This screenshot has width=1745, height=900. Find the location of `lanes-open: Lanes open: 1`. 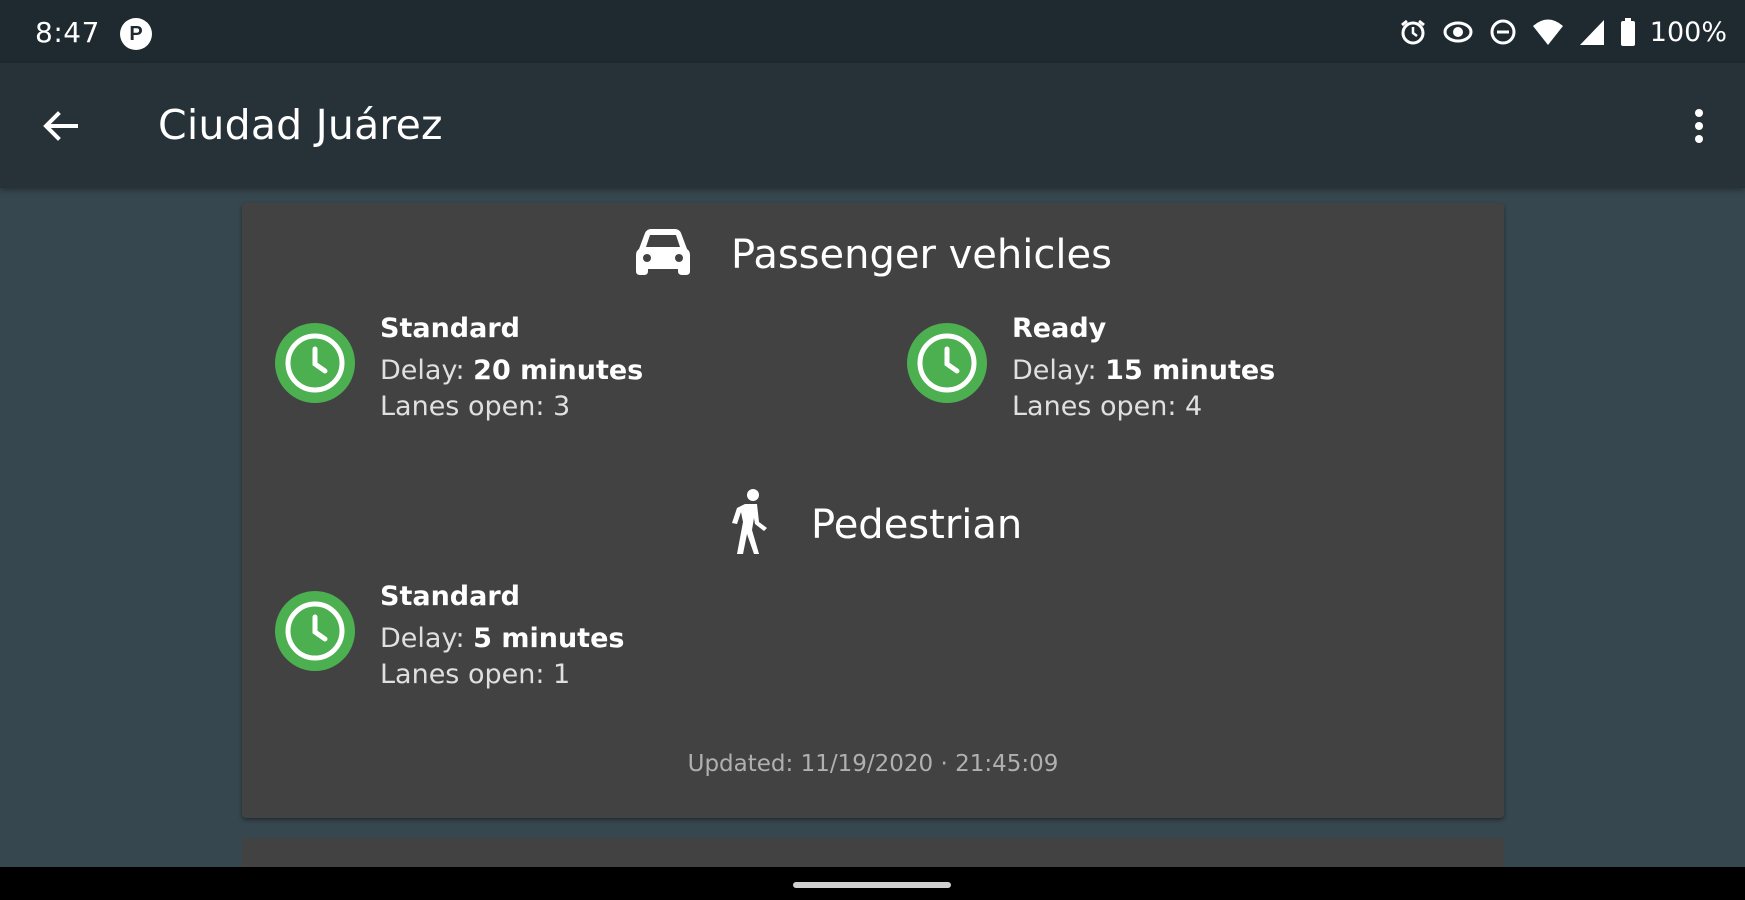

lanes-open: Lanes open: 1 is located at coordinates (475, 674).